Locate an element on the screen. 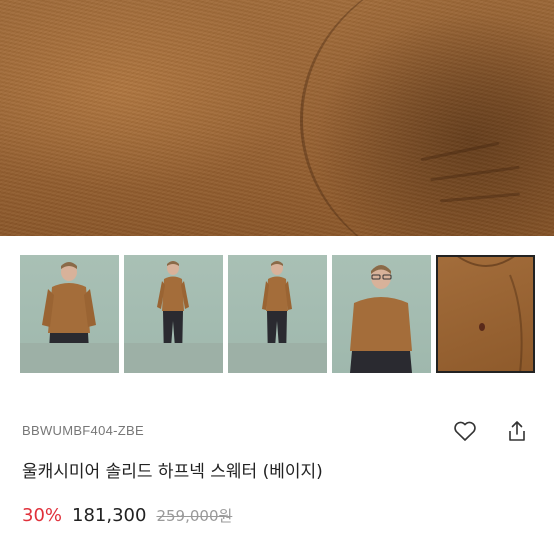 This screenshot has height=554, width=554. price-row: 30% 181,300 259,000원 is located at coordinates (127, 515).